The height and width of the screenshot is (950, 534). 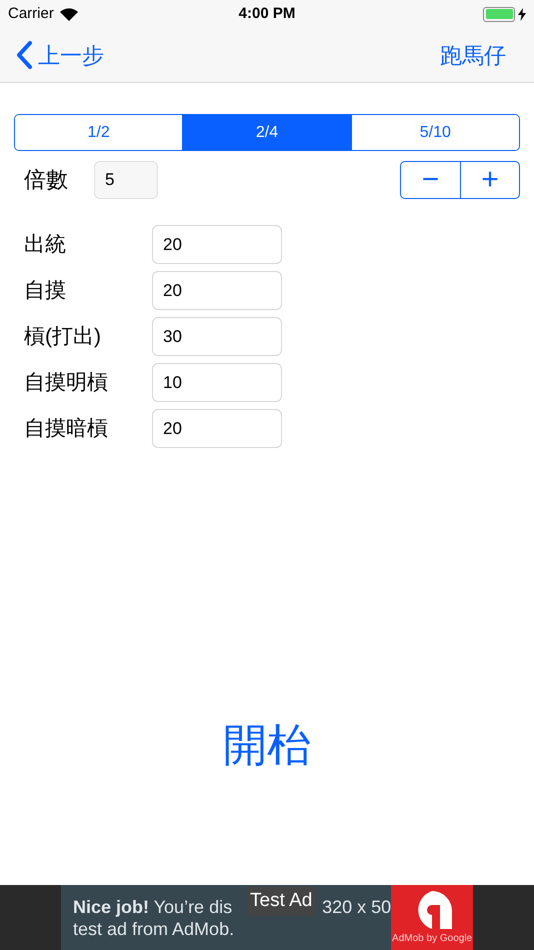 What do you see at coordinates (60, 55) in the screenshot?
I see `back-button: 上一步` at bounding box center [60, 55].